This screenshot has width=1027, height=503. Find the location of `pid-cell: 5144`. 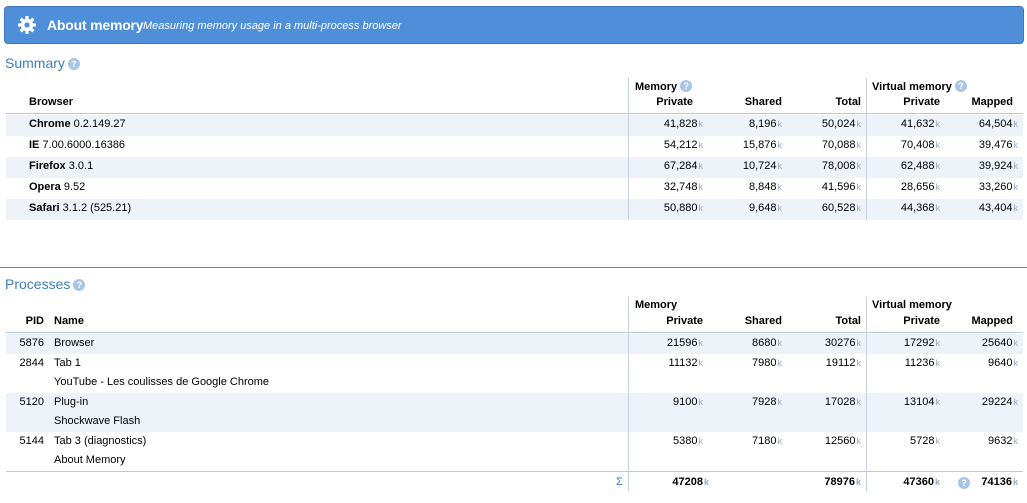

pid-cell: 5144 is located at coordinates (31, 441).